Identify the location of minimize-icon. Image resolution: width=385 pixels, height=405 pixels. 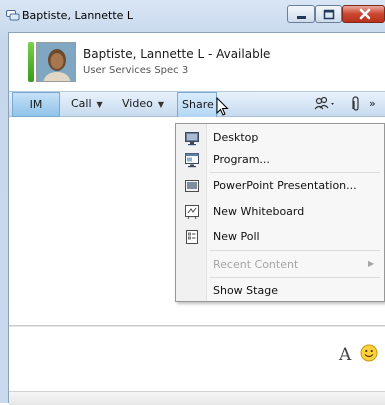
(301, 17).